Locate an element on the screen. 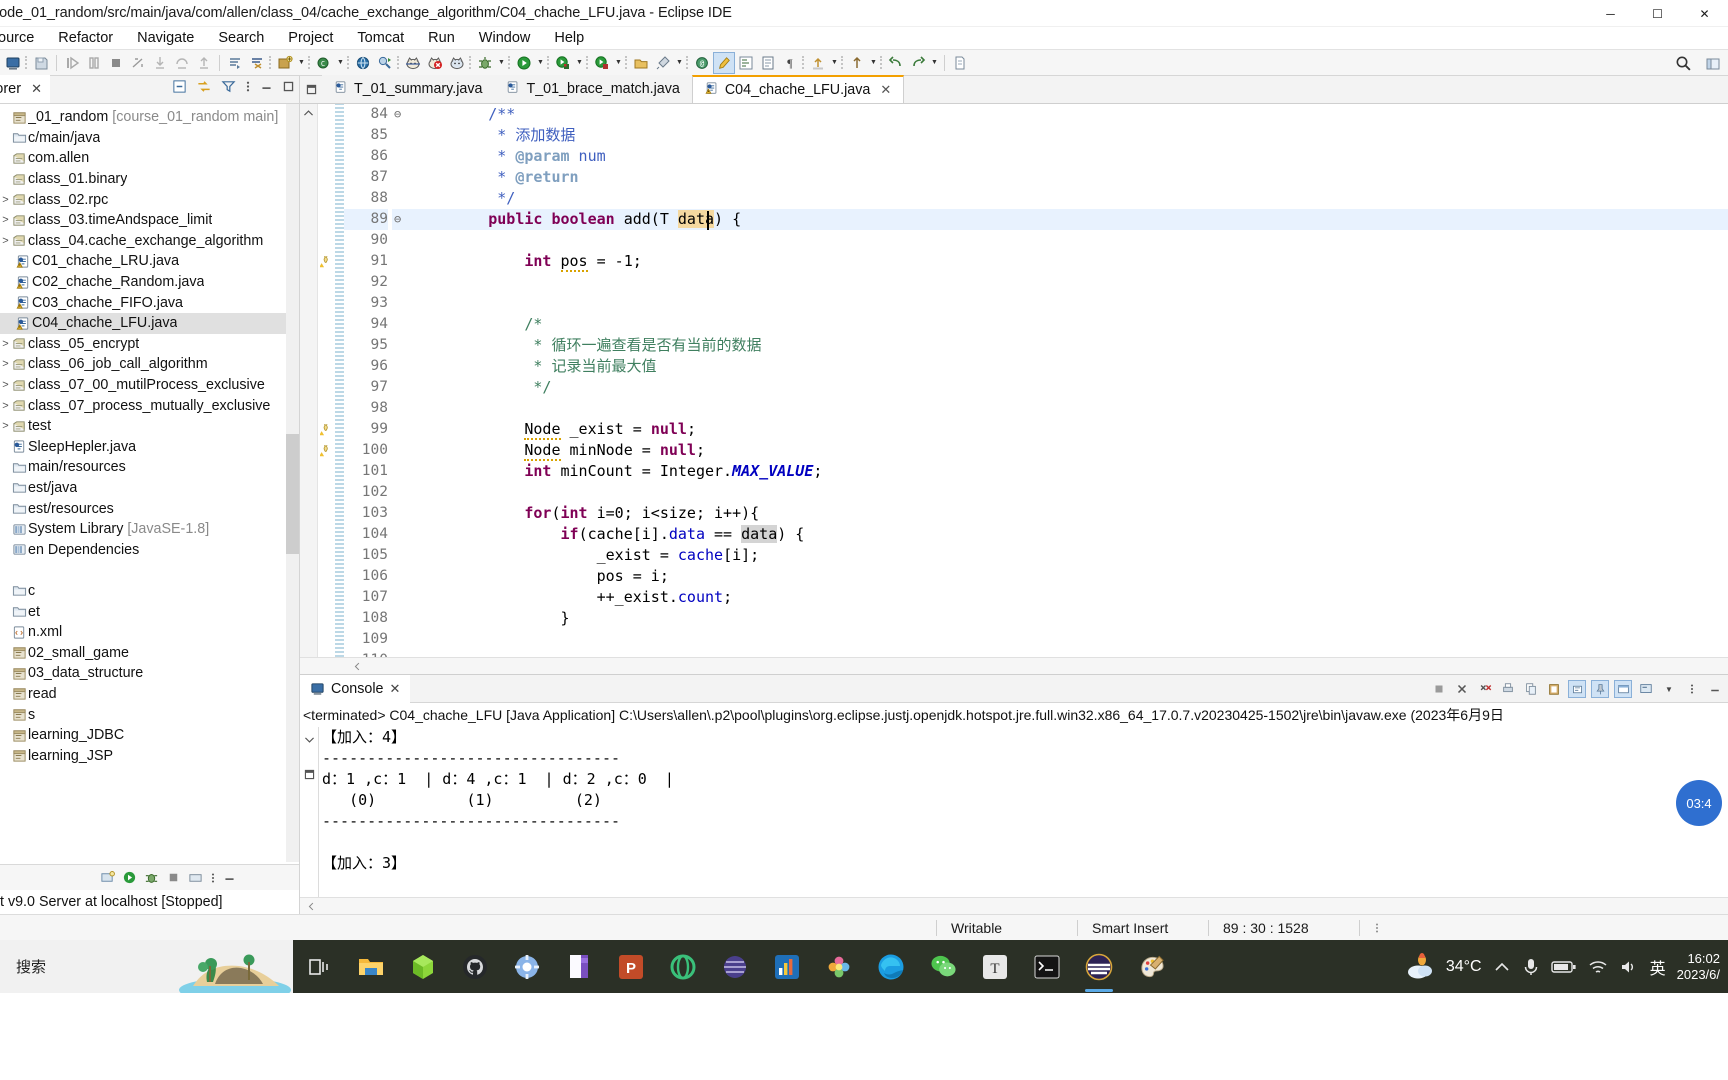 Image resolution: width=1728 pixels, height=1080 pixels. menu-help: Help is located at coordinates (569, 38).